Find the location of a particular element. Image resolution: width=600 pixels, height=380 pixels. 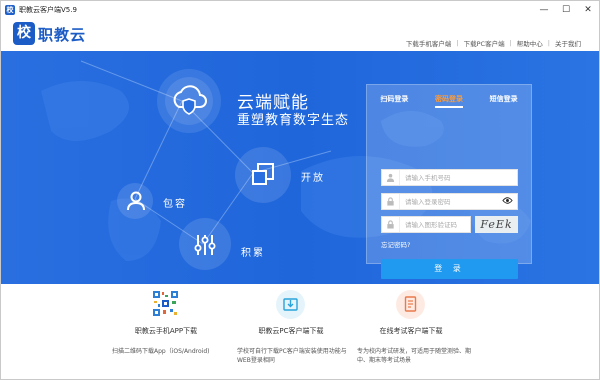

maximize-button: ☐ is located at coordinates (566, 9).